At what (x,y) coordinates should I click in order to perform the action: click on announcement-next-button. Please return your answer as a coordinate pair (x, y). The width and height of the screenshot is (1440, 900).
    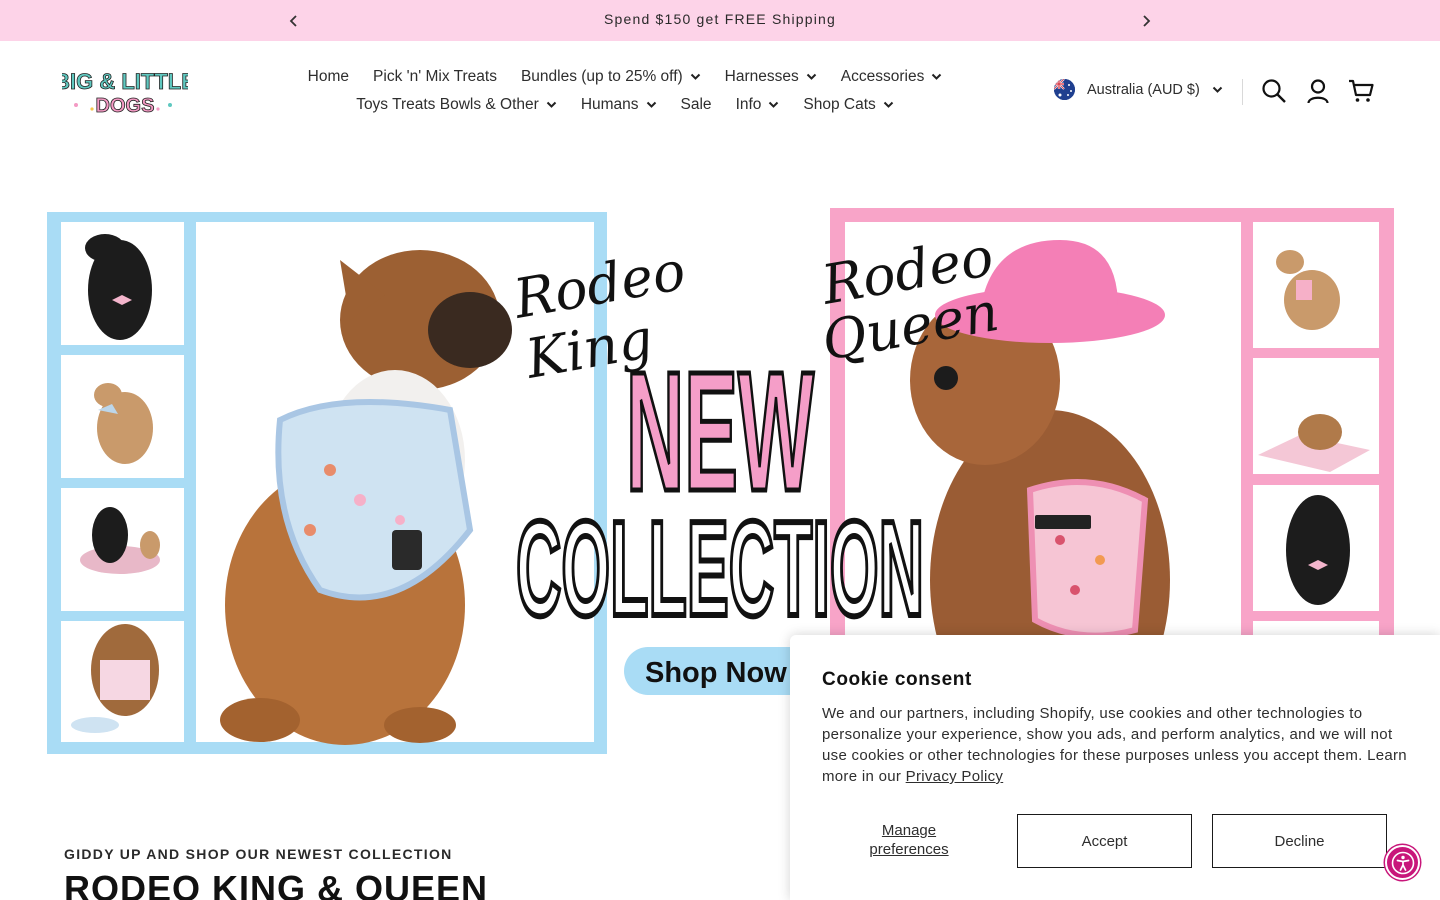
    Looking at the image, I should click on (1146, 21).